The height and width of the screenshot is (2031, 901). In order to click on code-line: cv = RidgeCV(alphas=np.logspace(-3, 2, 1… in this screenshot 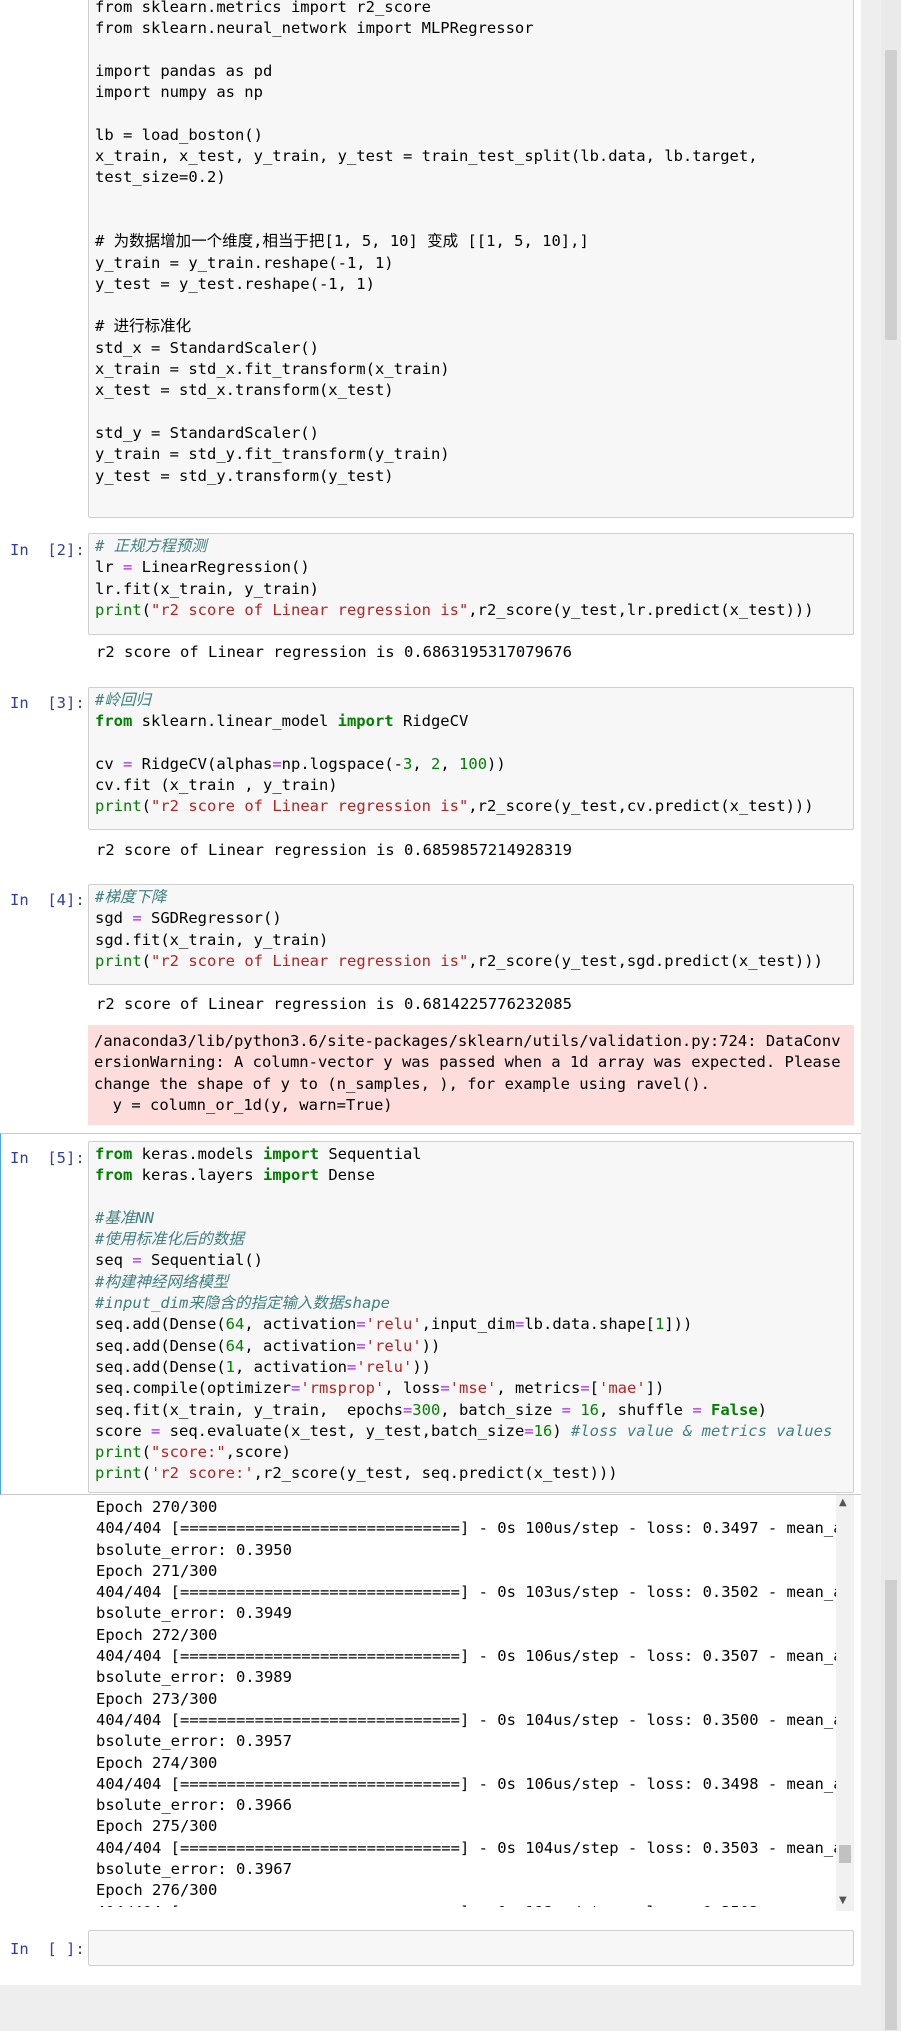, I will do `click(300, 763)`.